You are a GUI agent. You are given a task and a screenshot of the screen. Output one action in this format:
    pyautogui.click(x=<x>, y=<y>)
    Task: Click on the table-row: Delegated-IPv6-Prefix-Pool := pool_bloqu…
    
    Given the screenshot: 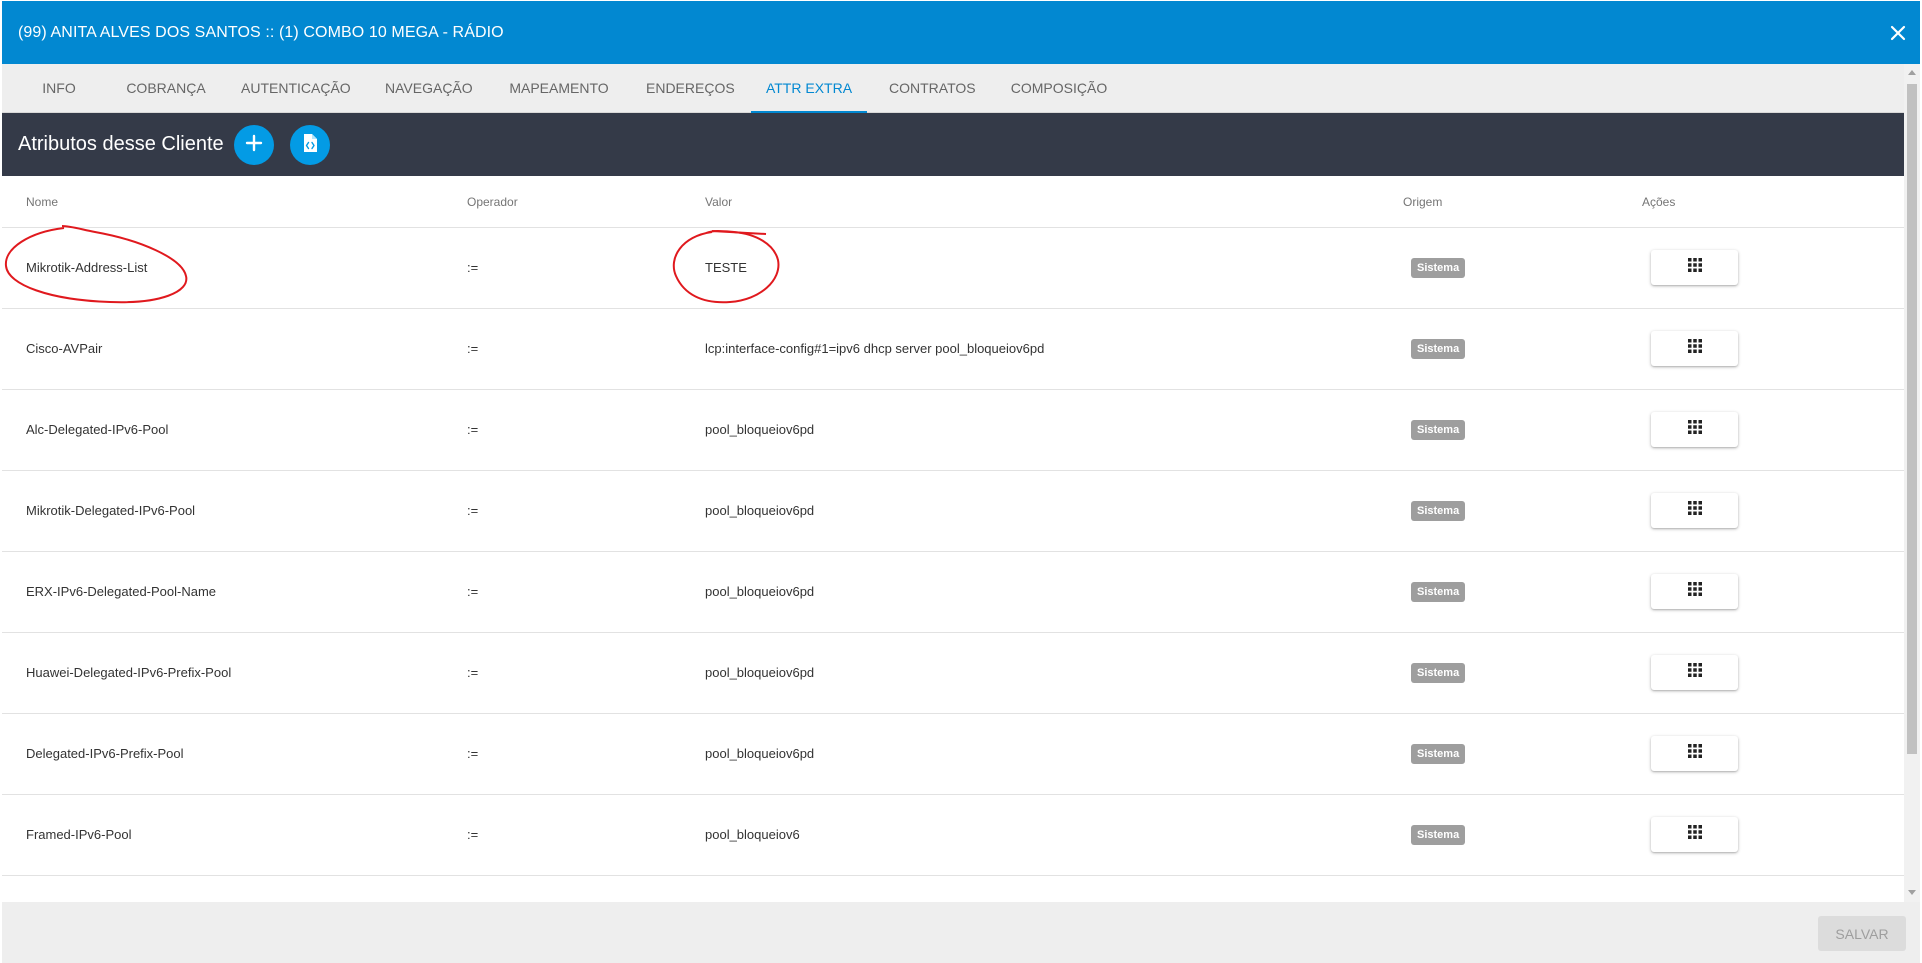 What is the action you would take?
    pyautogui.click(x=953, y=754)
    